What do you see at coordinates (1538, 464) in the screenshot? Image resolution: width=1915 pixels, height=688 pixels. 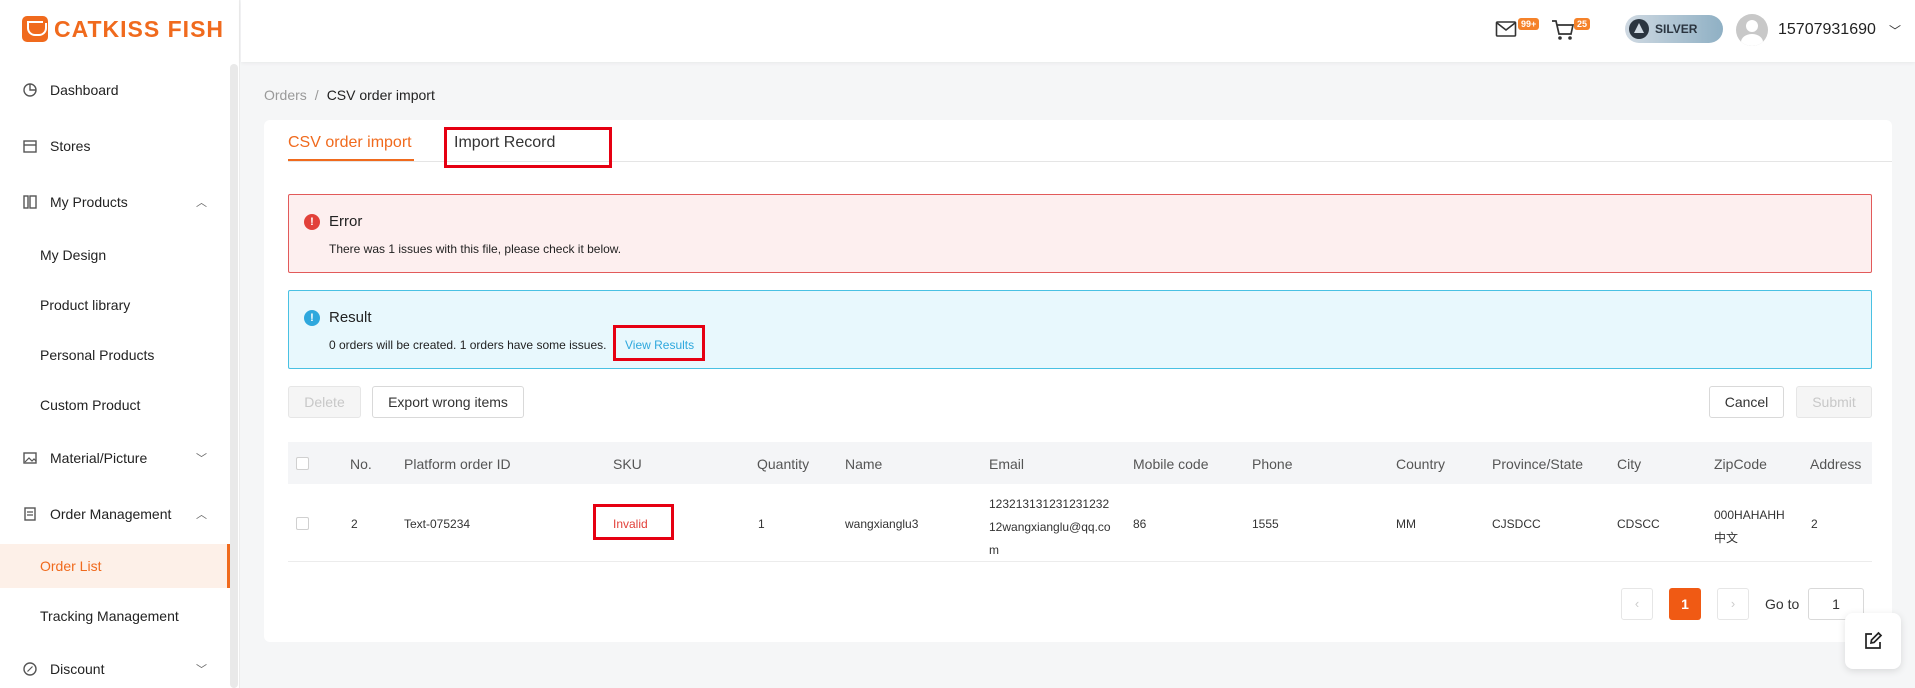 I see `column-header: Province/State` at bounding box center [1538, 464].